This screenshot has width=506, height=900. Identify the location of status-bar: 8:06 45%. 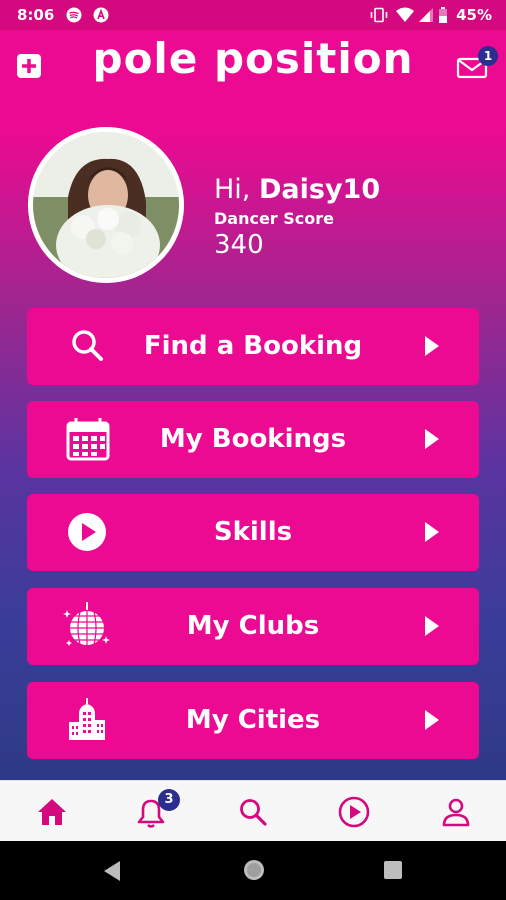
(253, 15).